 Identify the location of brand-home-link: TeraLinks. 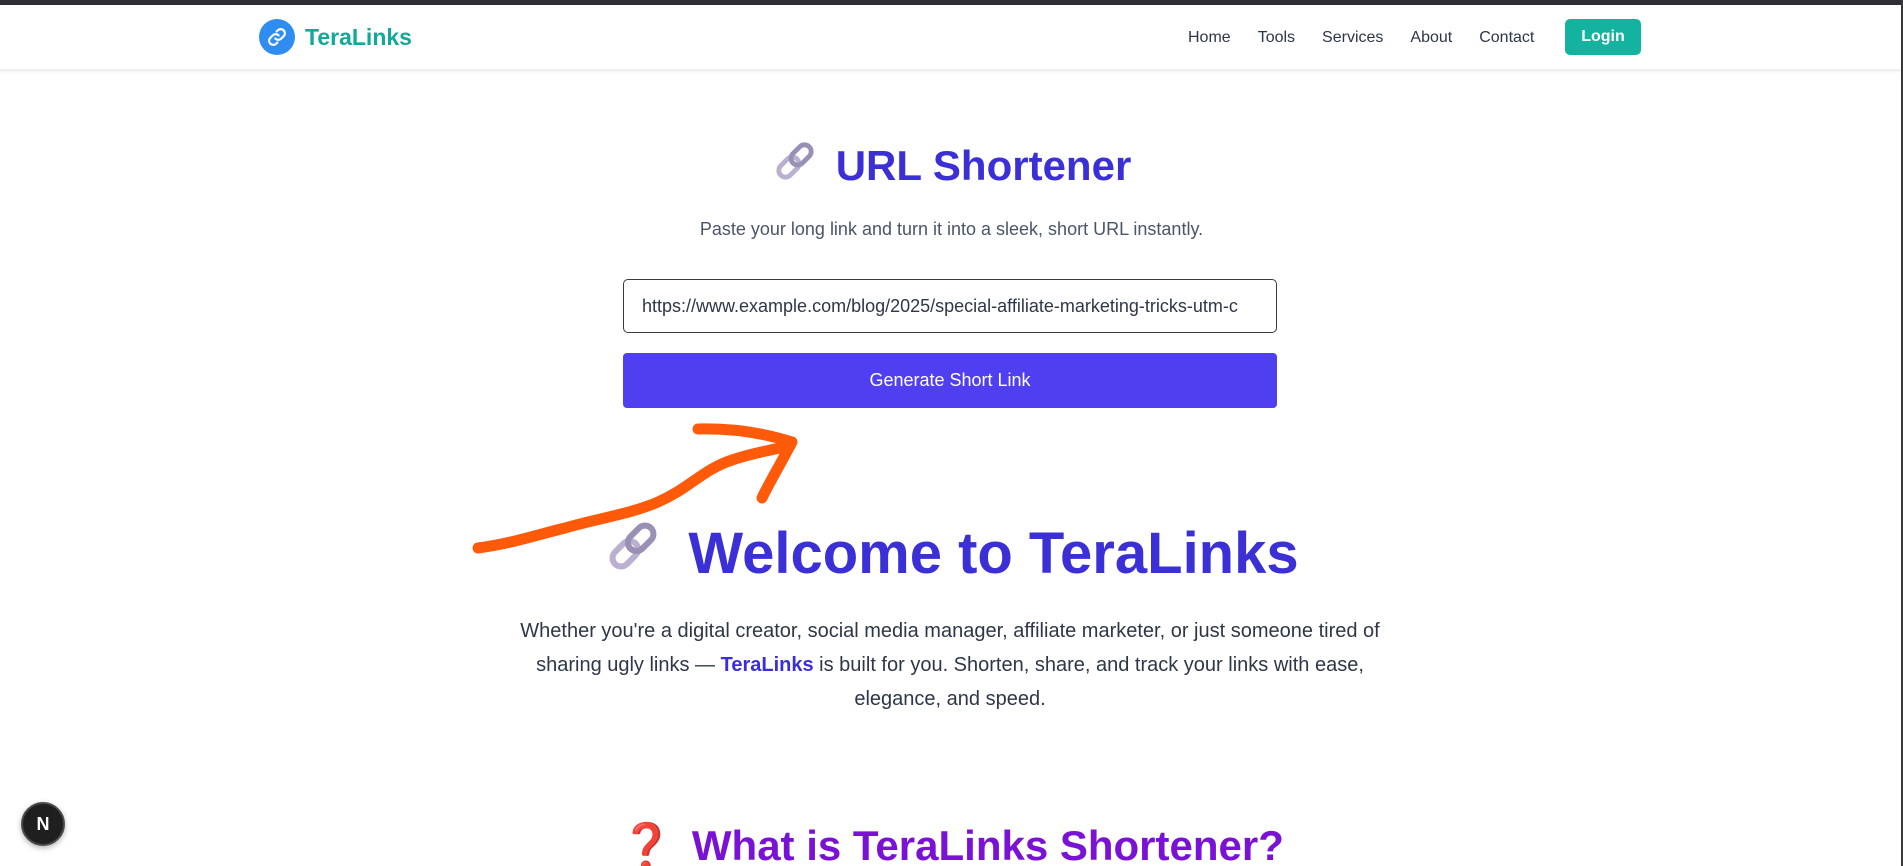
(335, 37).